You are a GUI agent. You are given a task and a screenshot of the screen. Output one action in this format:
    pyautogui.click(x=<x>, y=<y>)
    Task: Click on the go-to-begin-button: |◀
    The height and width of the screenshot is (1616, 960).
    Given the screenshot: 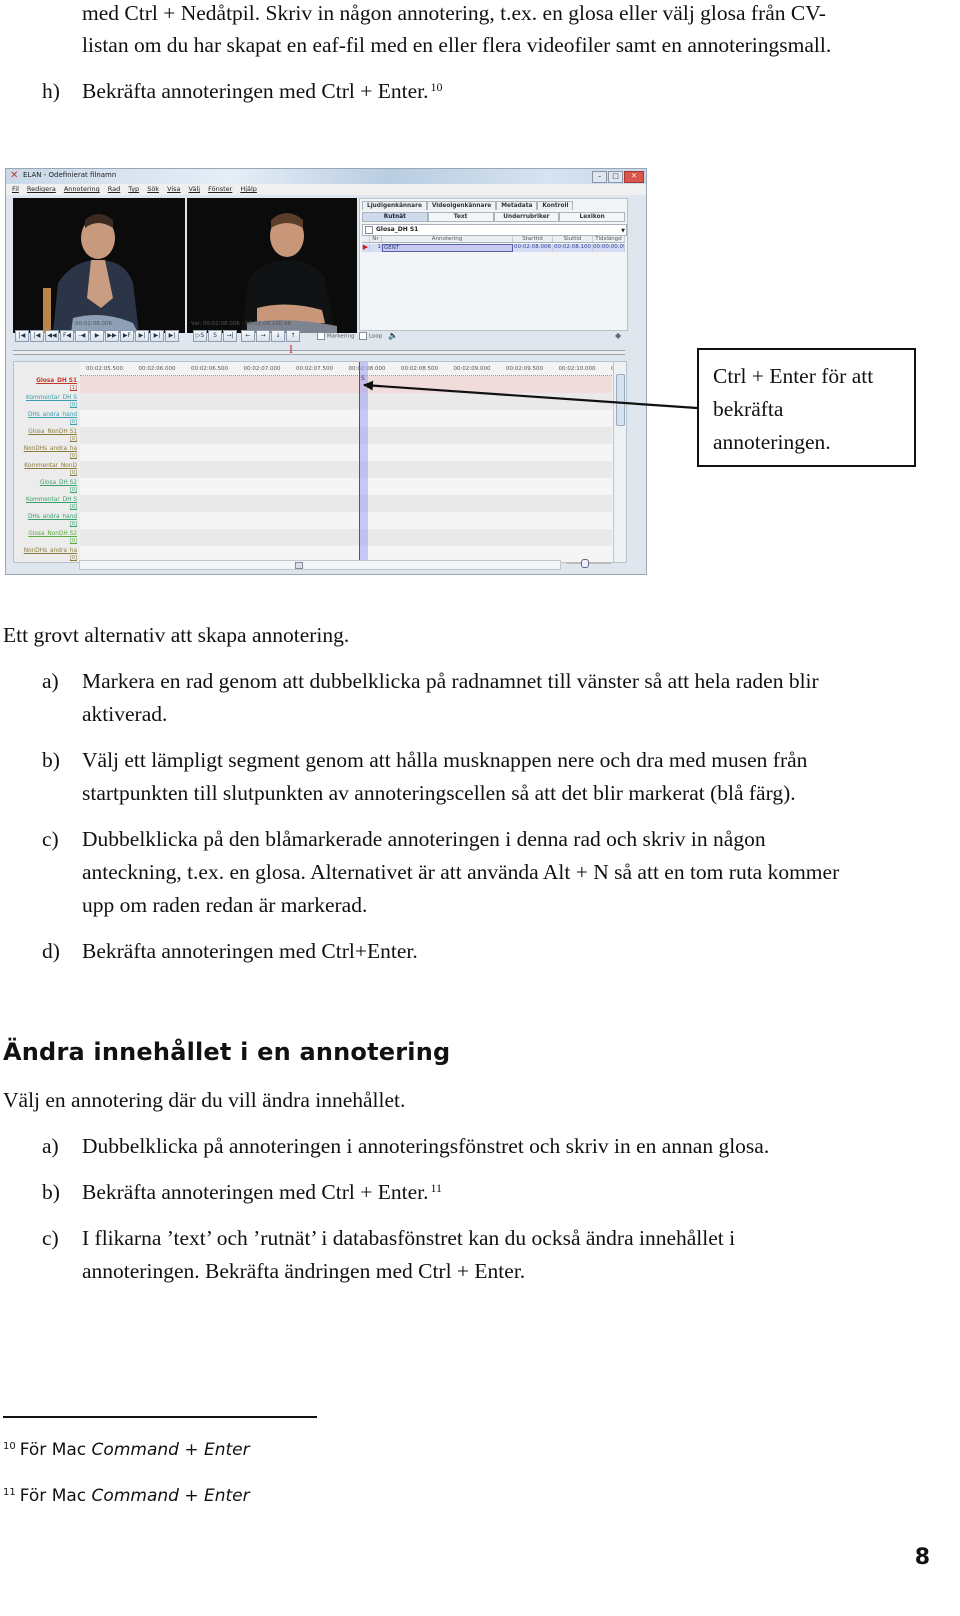 What is the action you would take?
    pyautogui.click(x=22, y=336)
    